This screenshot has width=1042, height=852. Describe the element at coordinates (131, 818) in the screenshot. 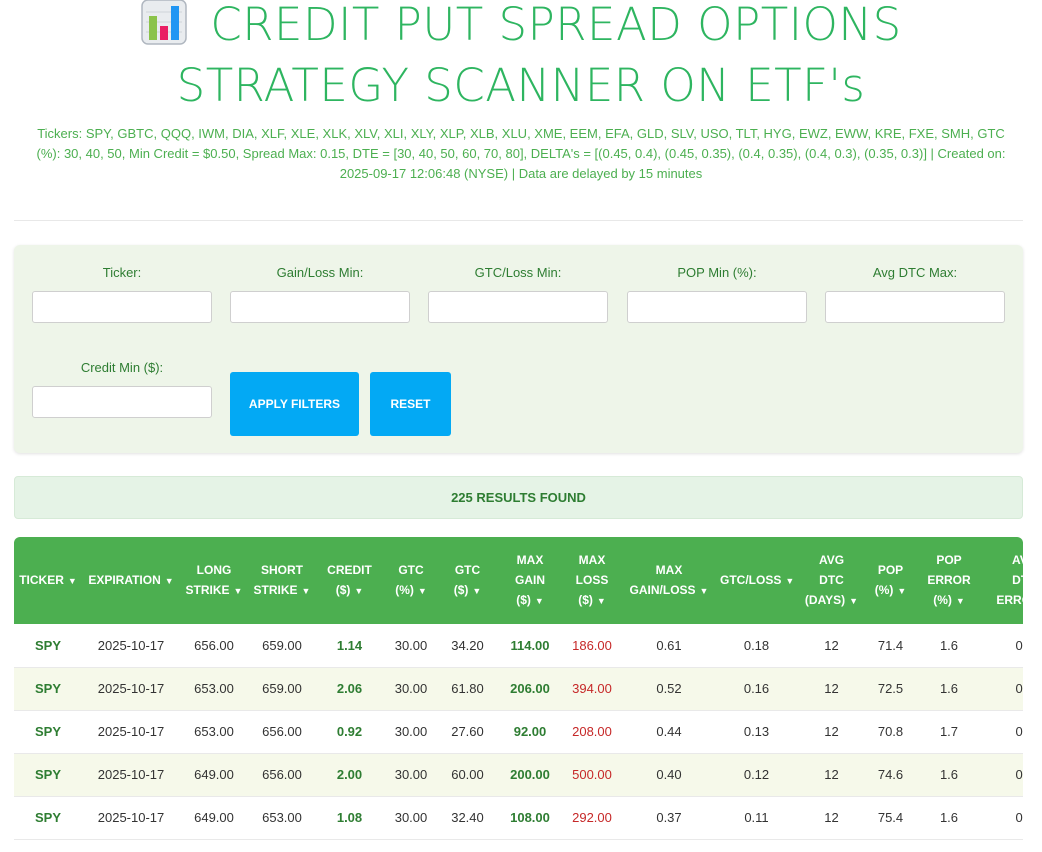

I see `cell-expiration: 2025-10-17` at that location.